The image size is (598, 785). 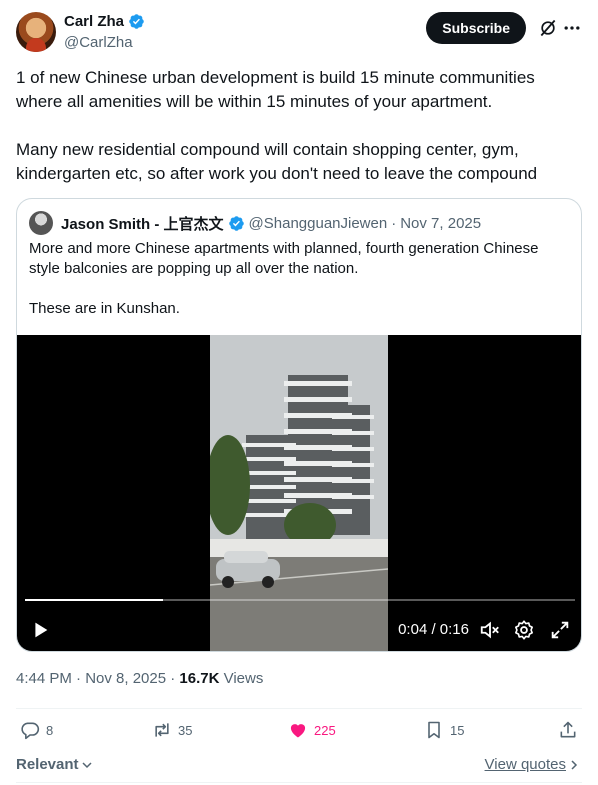 I want to click on quoted-author-name: Jason Smith - 上官杰文, so click(x=142, y=223).